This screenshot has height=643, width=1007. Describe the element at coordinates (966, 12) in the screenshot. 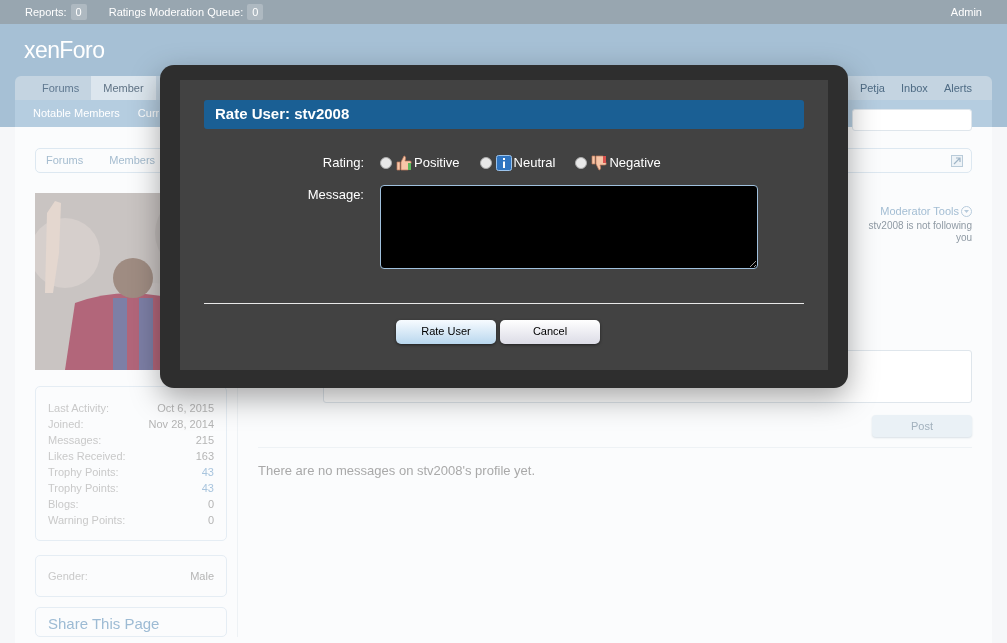

I see `account-link: Admin` at that location.